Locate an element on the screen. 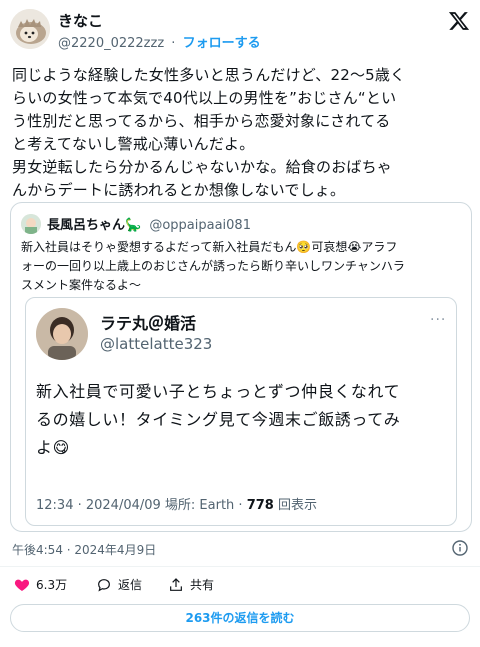 This screenshot has width=480, height=647. quote-avatar is located at coordinates (31, 224).